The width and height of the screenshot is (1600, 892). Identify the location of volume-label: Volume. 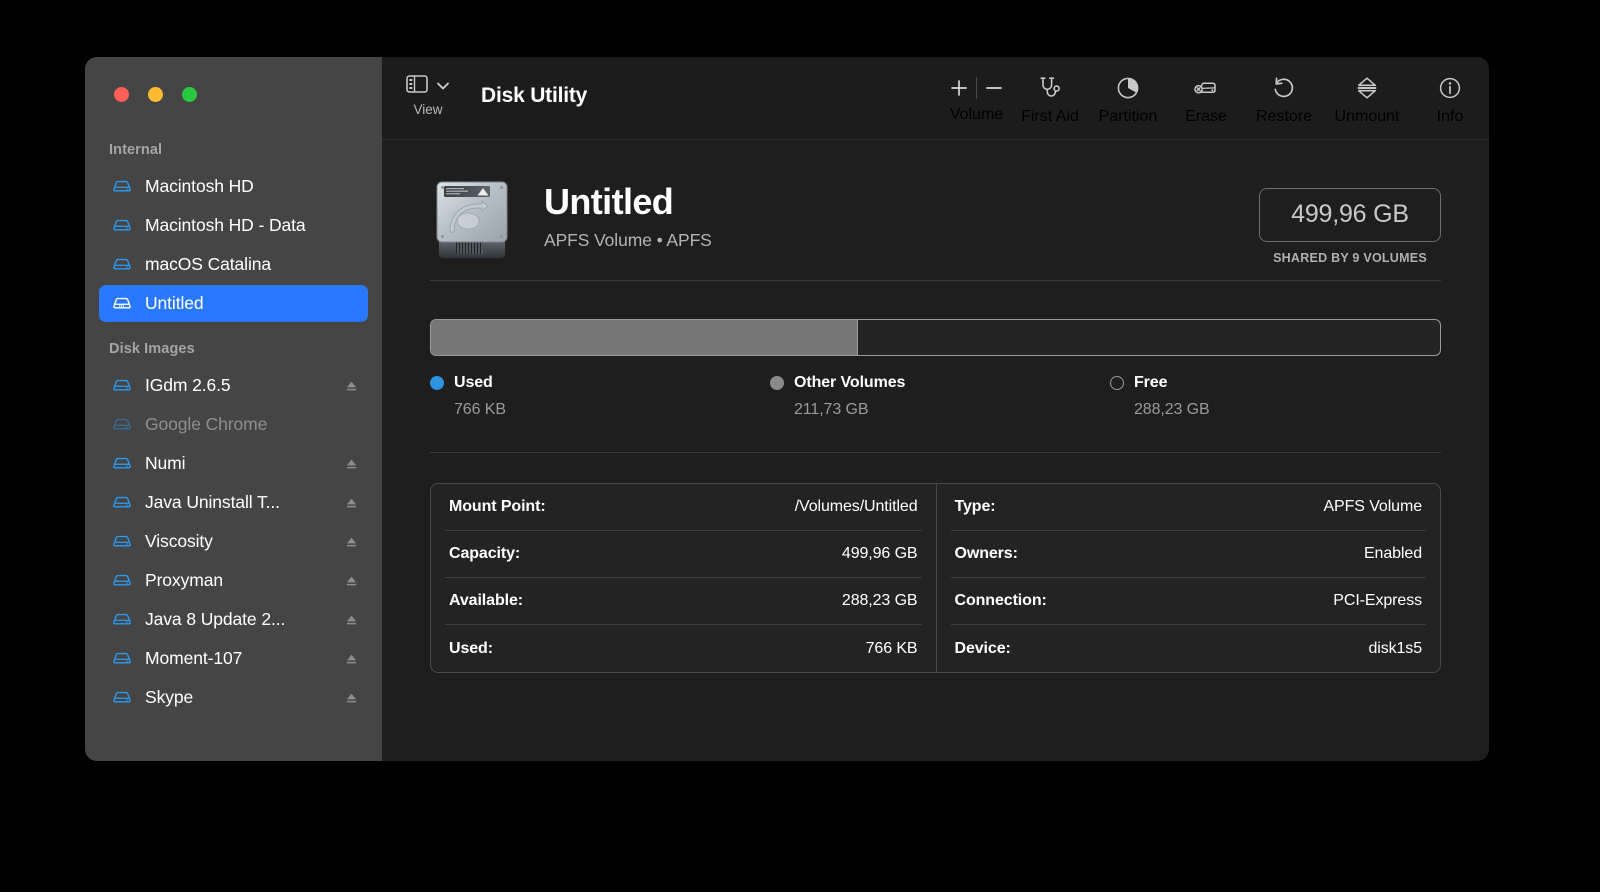
(976, 114).